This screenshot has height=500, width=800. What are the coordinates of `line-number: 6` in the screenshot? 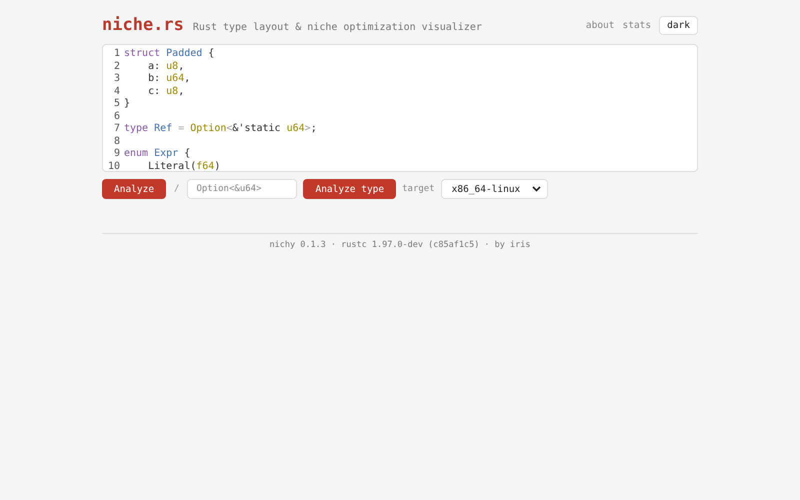 It's located at (116, 116).